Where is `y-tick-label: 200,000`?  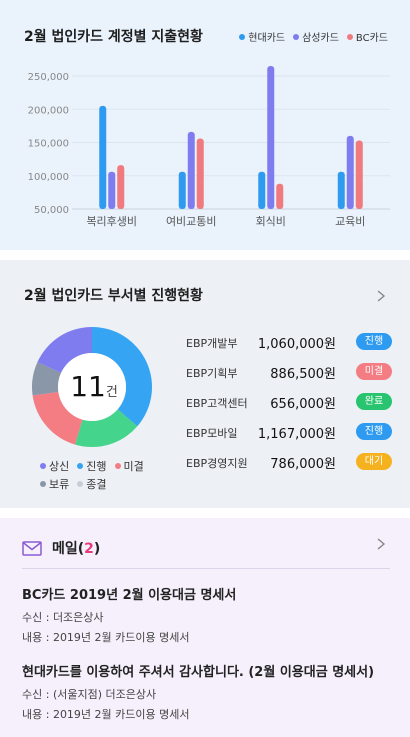 y-tick-label: 200,000 is located at coordinates (48, 110).